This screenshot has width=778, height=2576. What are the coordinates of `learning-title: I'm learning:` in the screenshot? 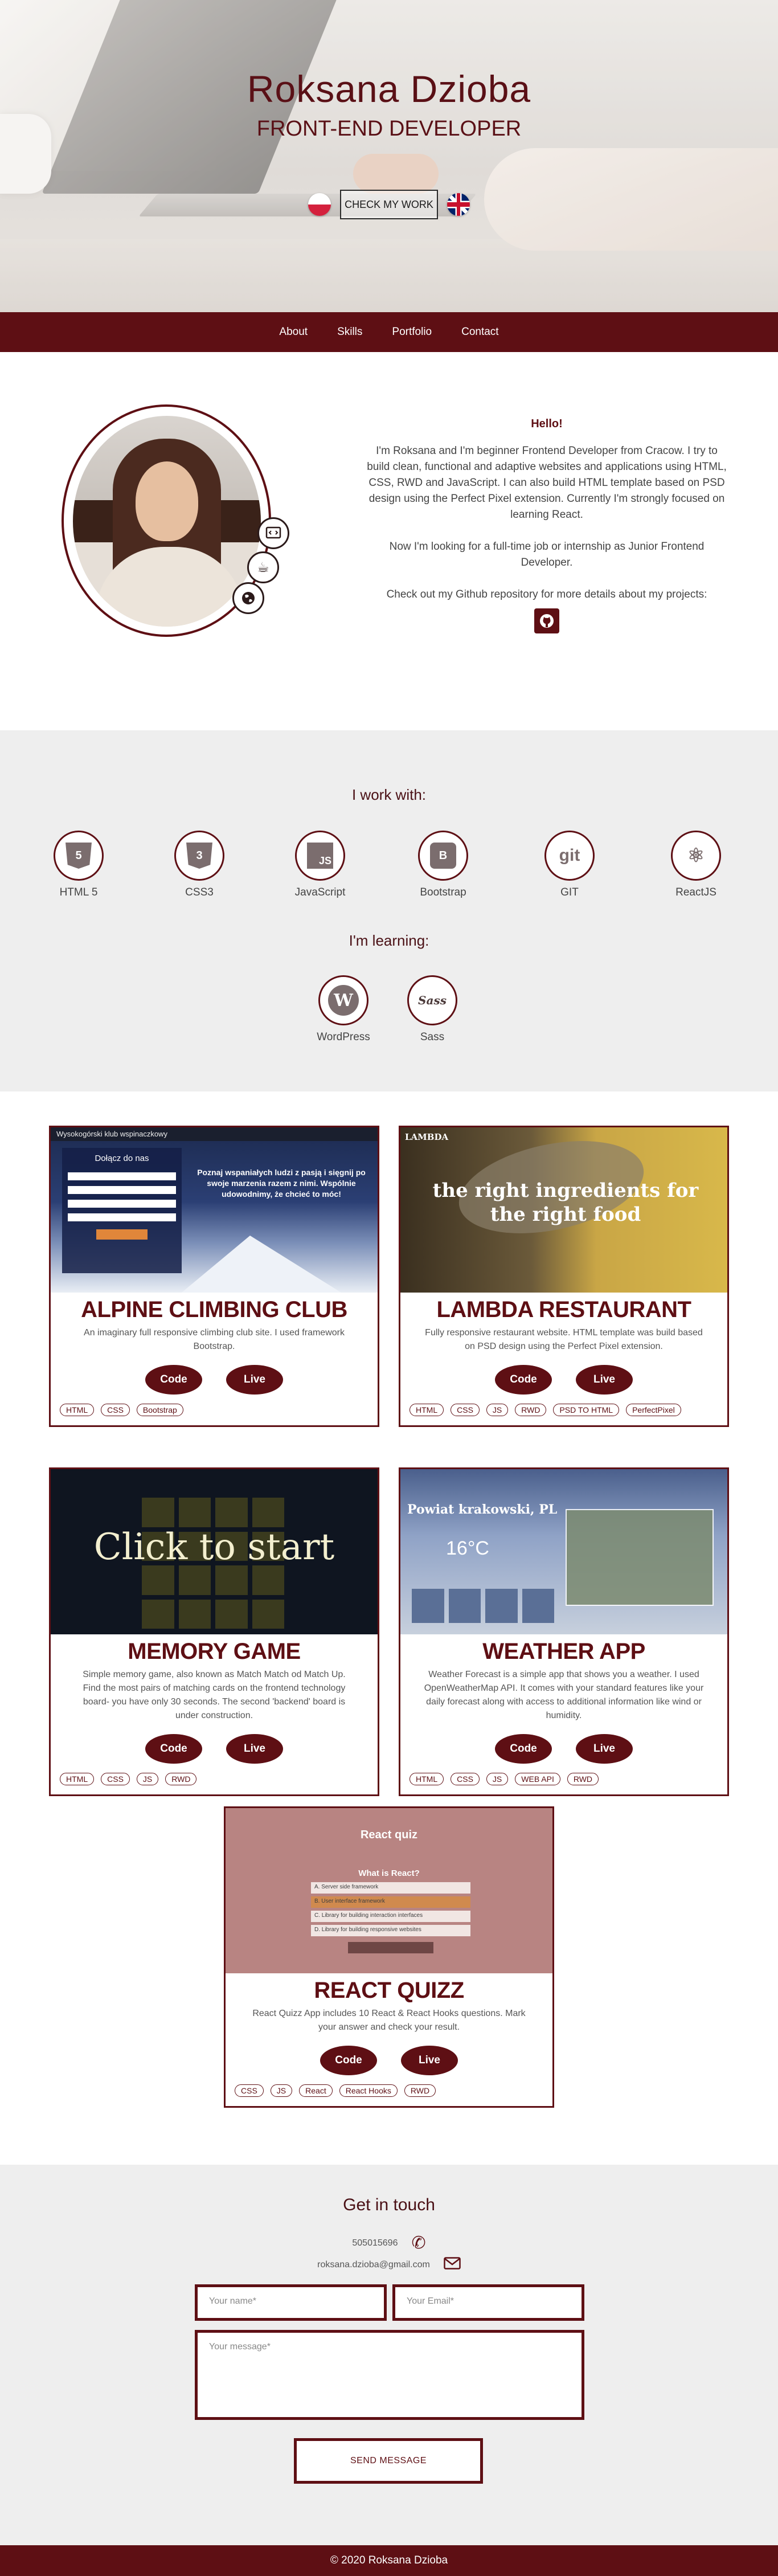 It's located at (389, 940).